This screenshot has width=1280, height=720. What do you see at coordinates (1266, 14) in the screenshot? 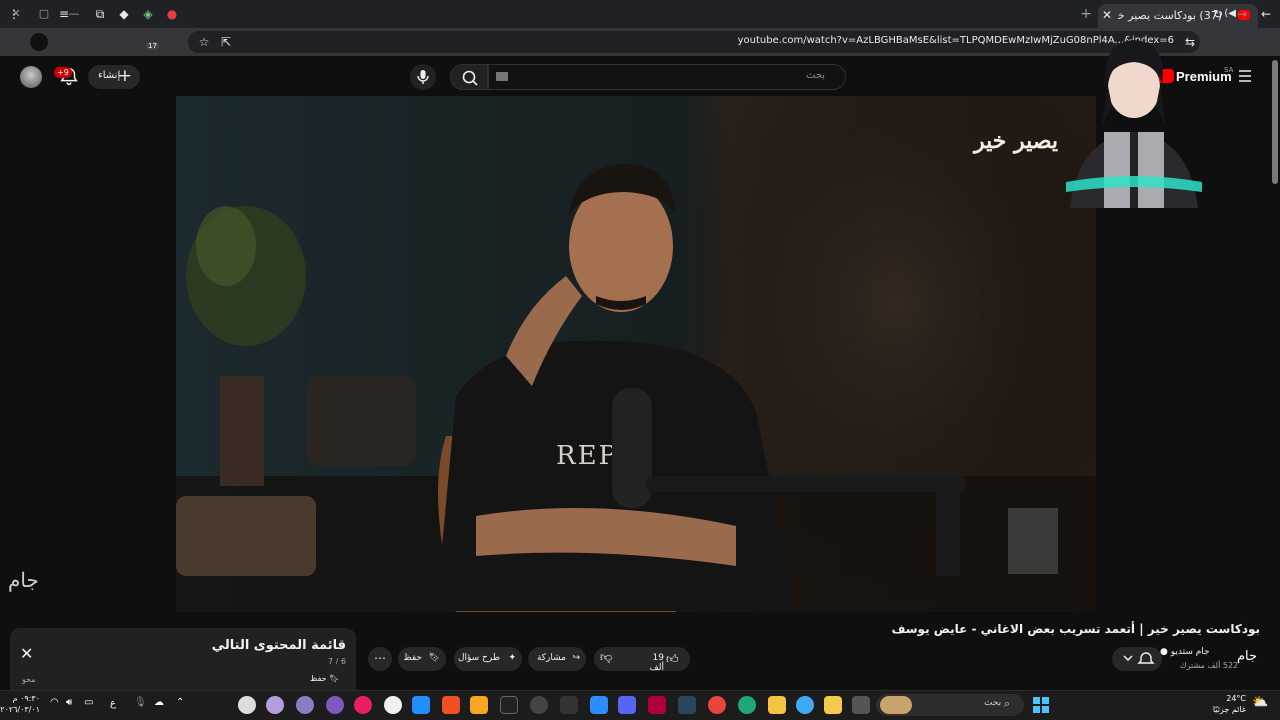
I see `back-icon: ←` at bounding box center [1266, 14].